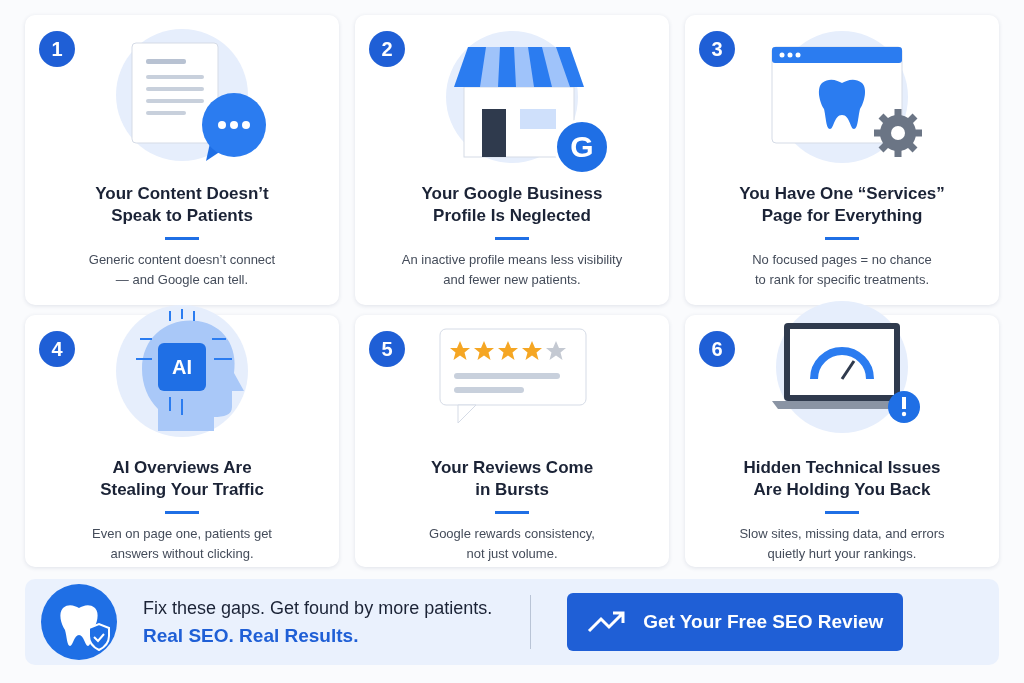 The image size is (1024, 683). What do you see at coordinates (607, 622) in the screenshot?
I see `trending-up-icon` at bounding box center [607, 622].